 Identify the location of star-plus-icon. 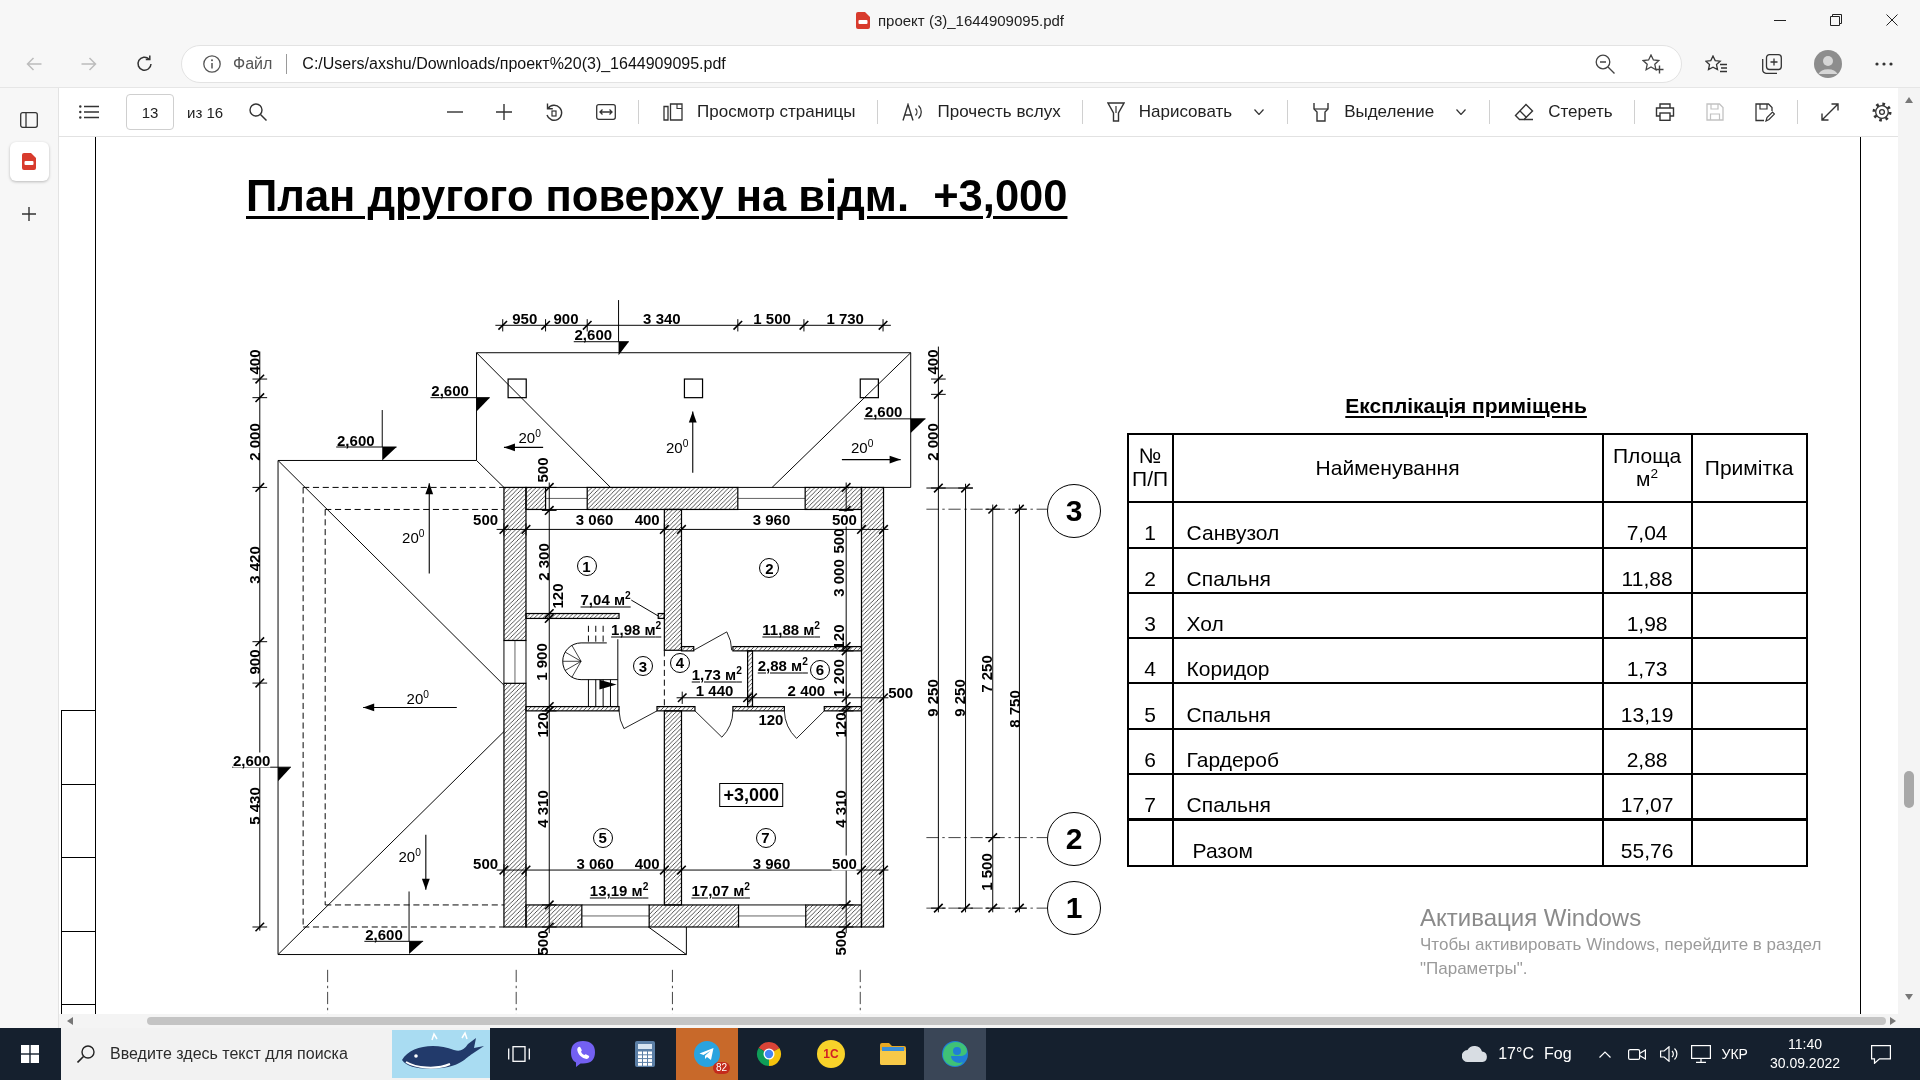
(1653, 63).